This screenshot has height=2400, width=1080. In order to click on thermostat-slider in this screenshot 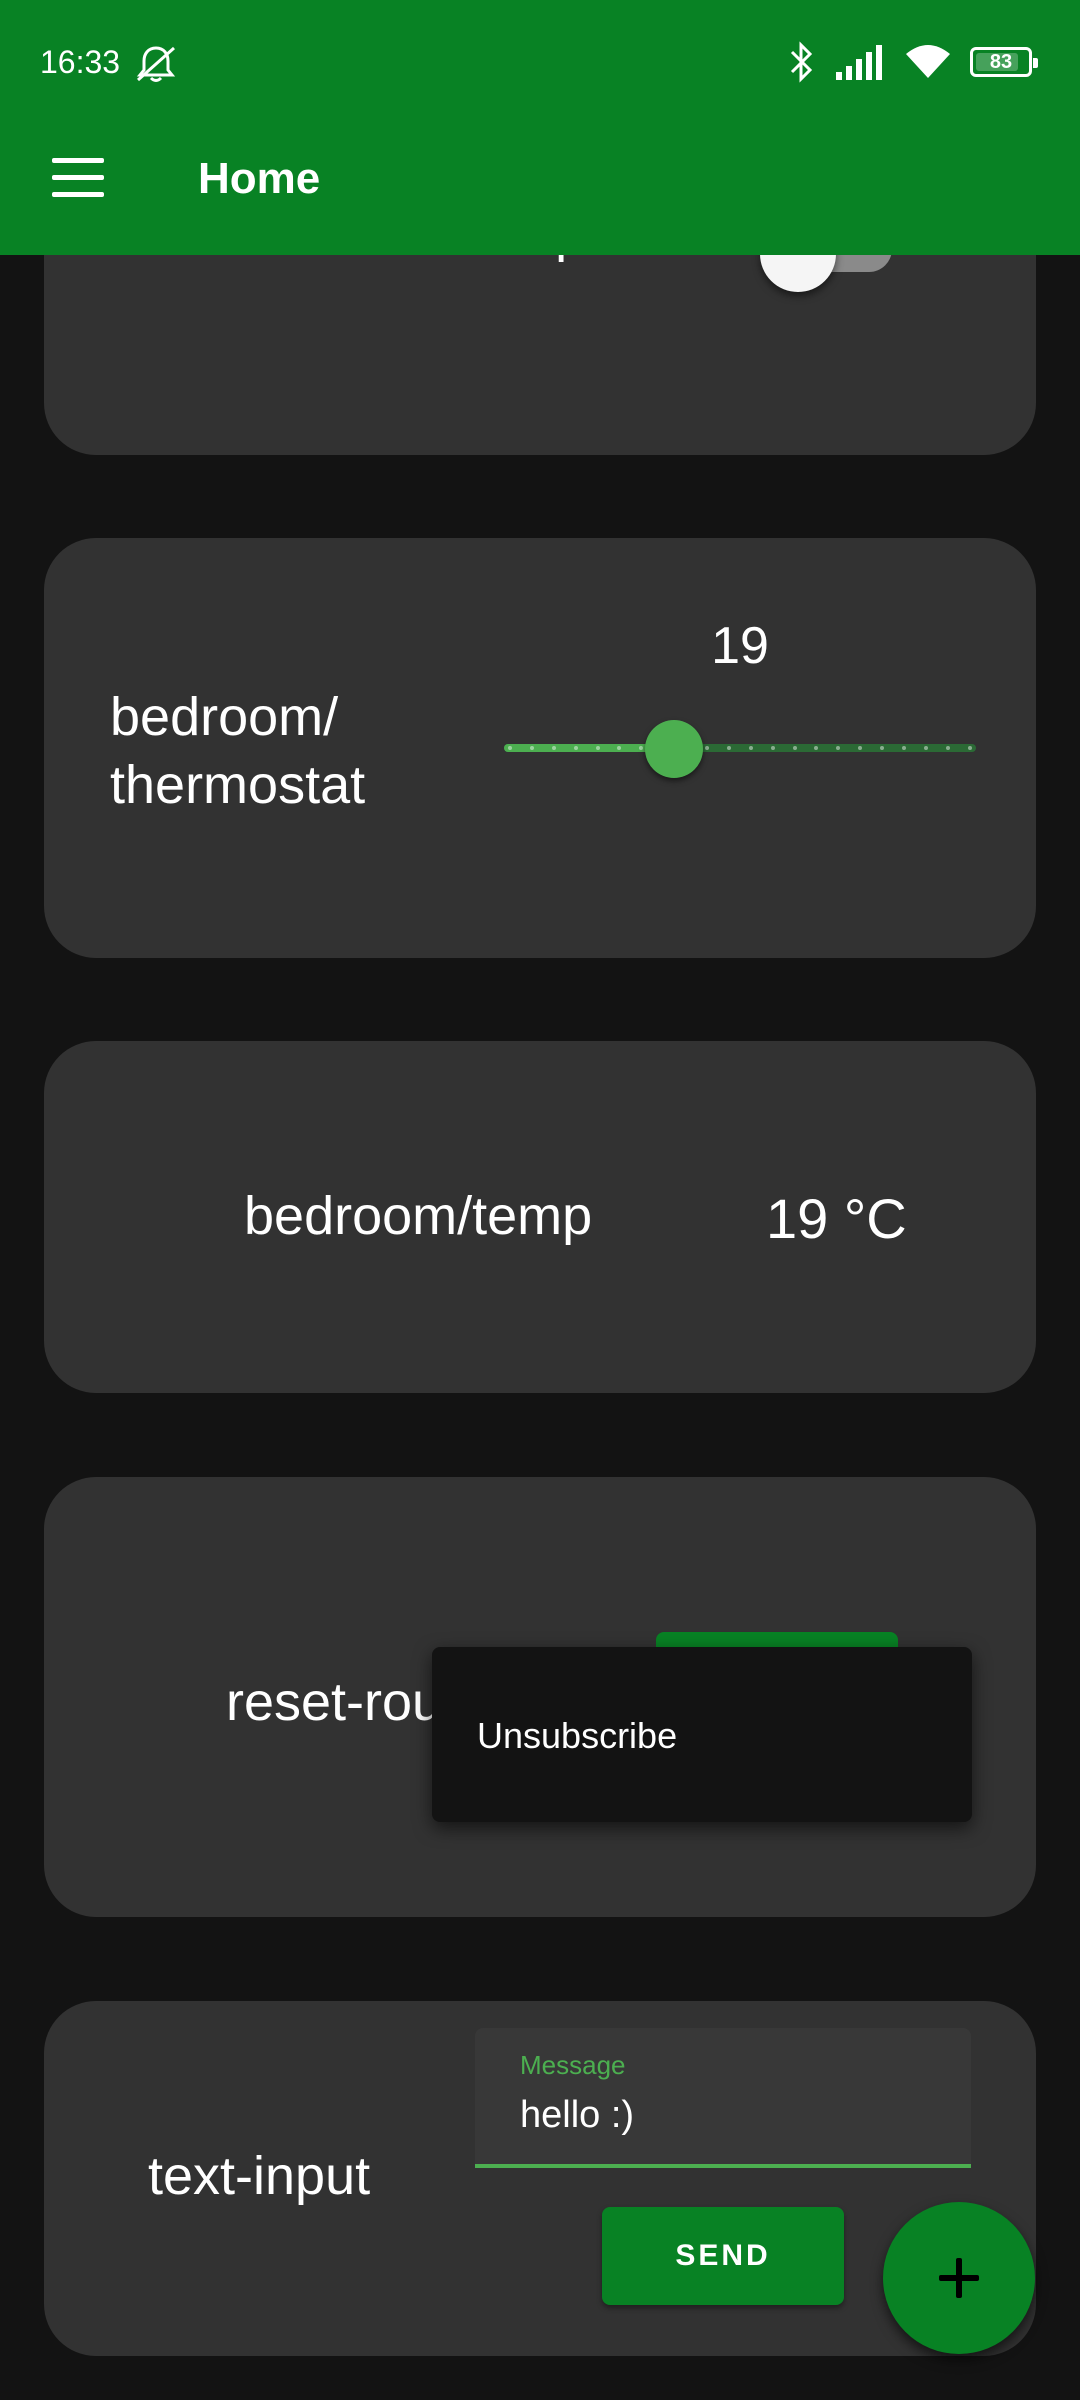, I will do `click(740, 749)`.